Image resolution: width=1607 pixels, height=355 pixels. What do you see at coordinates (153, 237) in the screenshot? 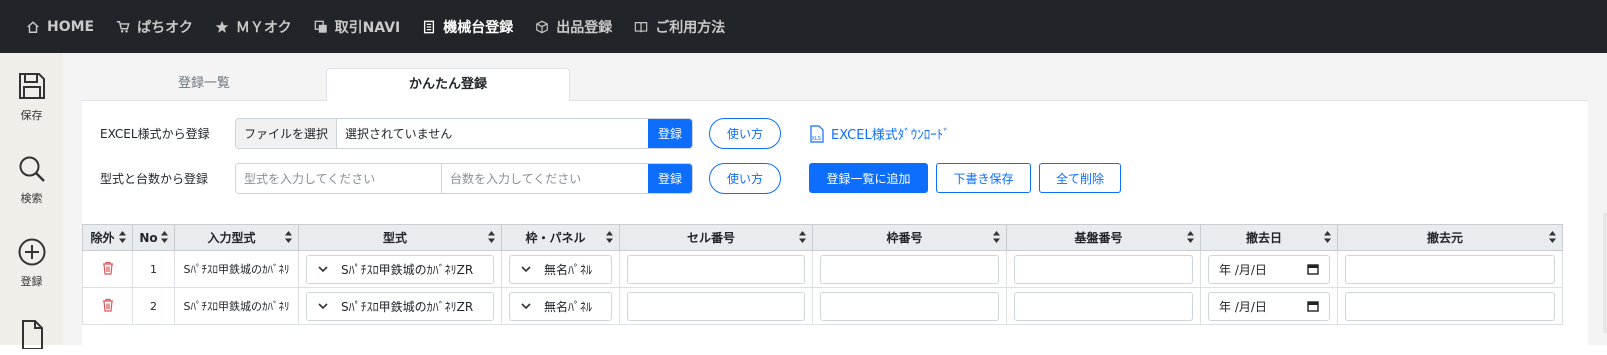
I see `header-no: No` at bounding box center [153, 237].